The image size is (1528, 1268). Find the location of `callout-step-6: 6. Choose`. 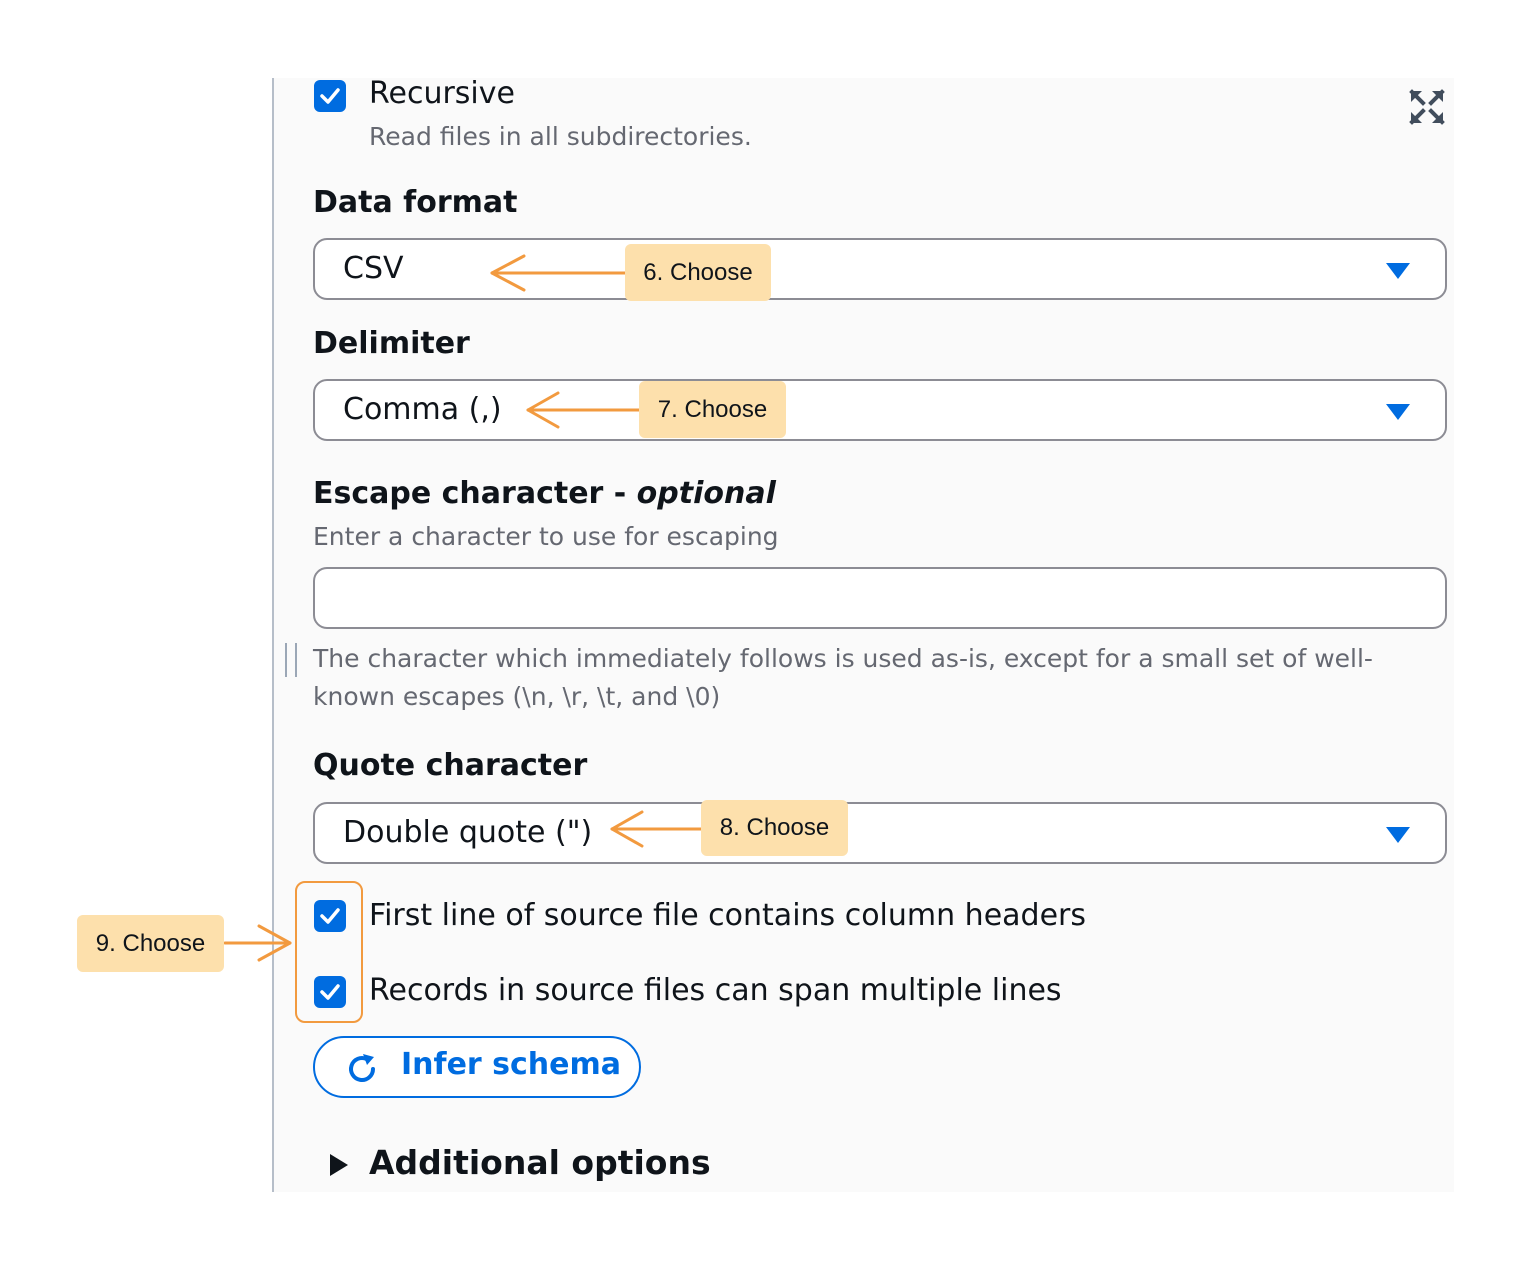

callout-step-6: 6. Choose is located at coordinates (698, 272).